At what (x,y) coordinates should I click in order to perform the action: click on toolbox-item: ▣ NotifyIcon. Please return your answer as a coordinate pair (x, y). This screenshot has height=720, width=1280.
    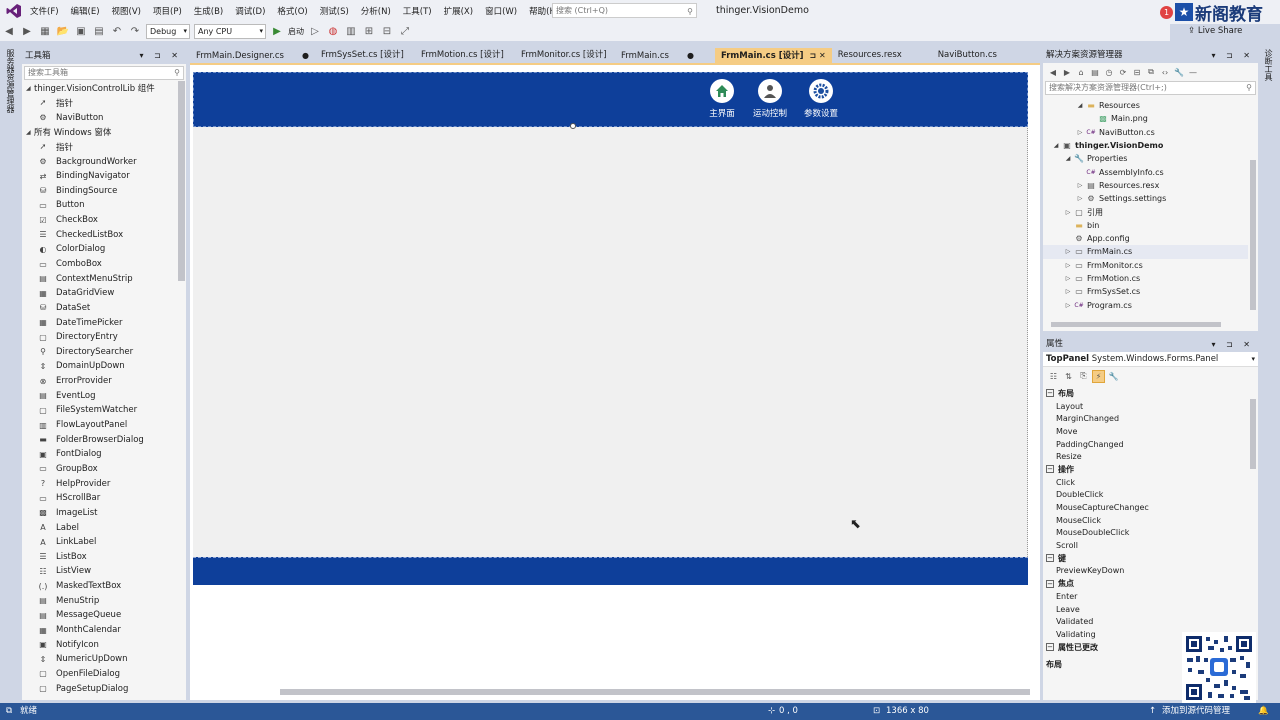
    Looking at the image, I should click on (99, 644).